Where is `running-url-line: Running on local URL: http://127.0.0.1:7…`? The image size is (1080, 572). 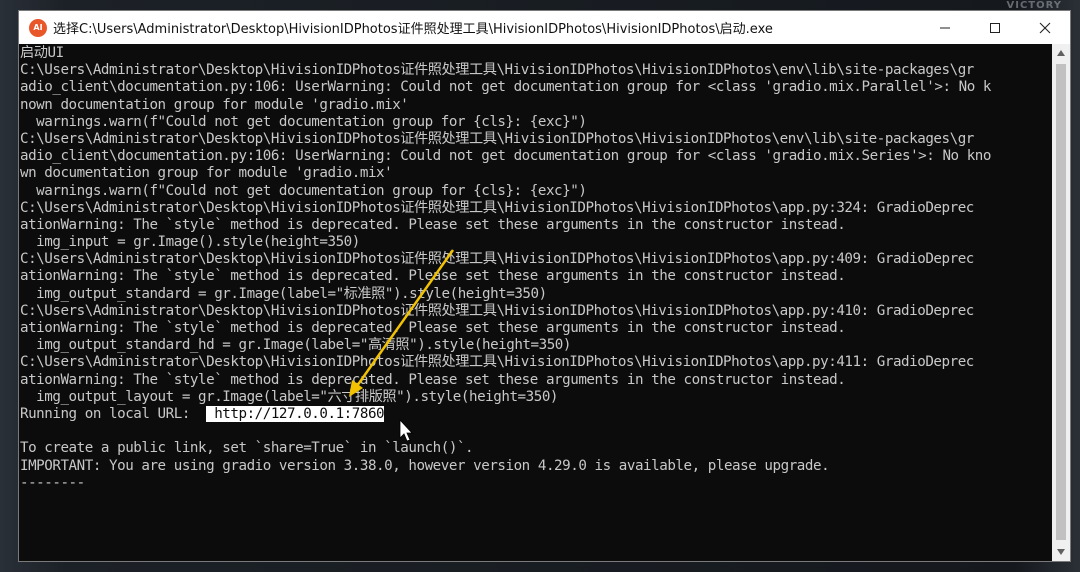 running-url-line: Running on local URL: http://127.0.0.1:7… is located at coordinates (536, 414).